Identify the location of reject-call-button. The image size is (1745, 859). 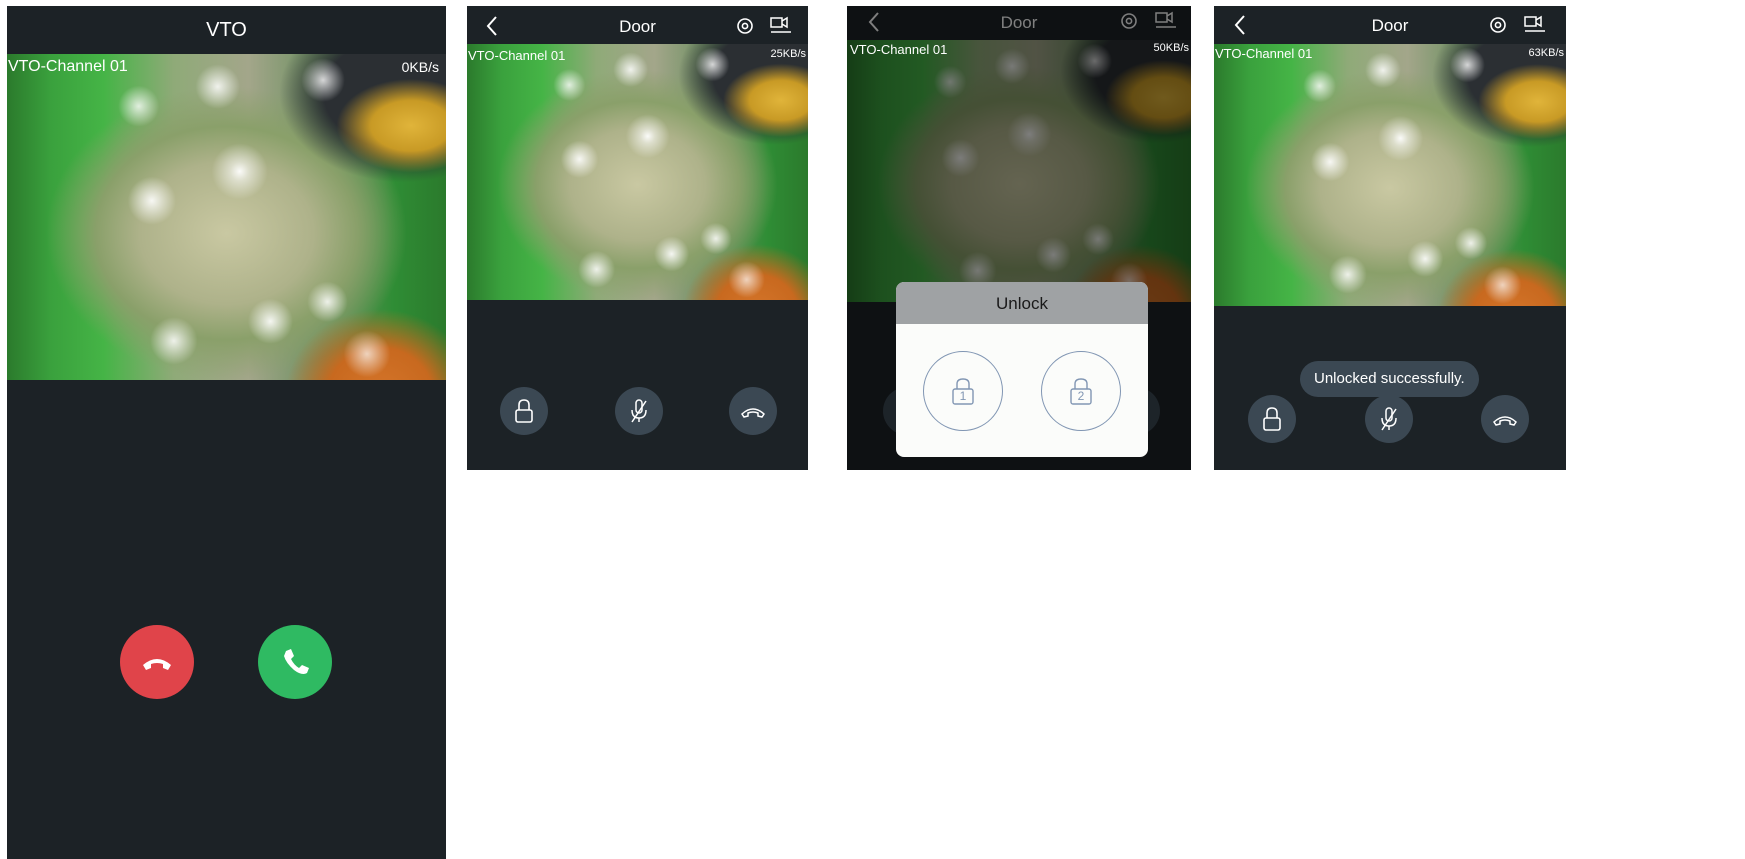
(157, 662).